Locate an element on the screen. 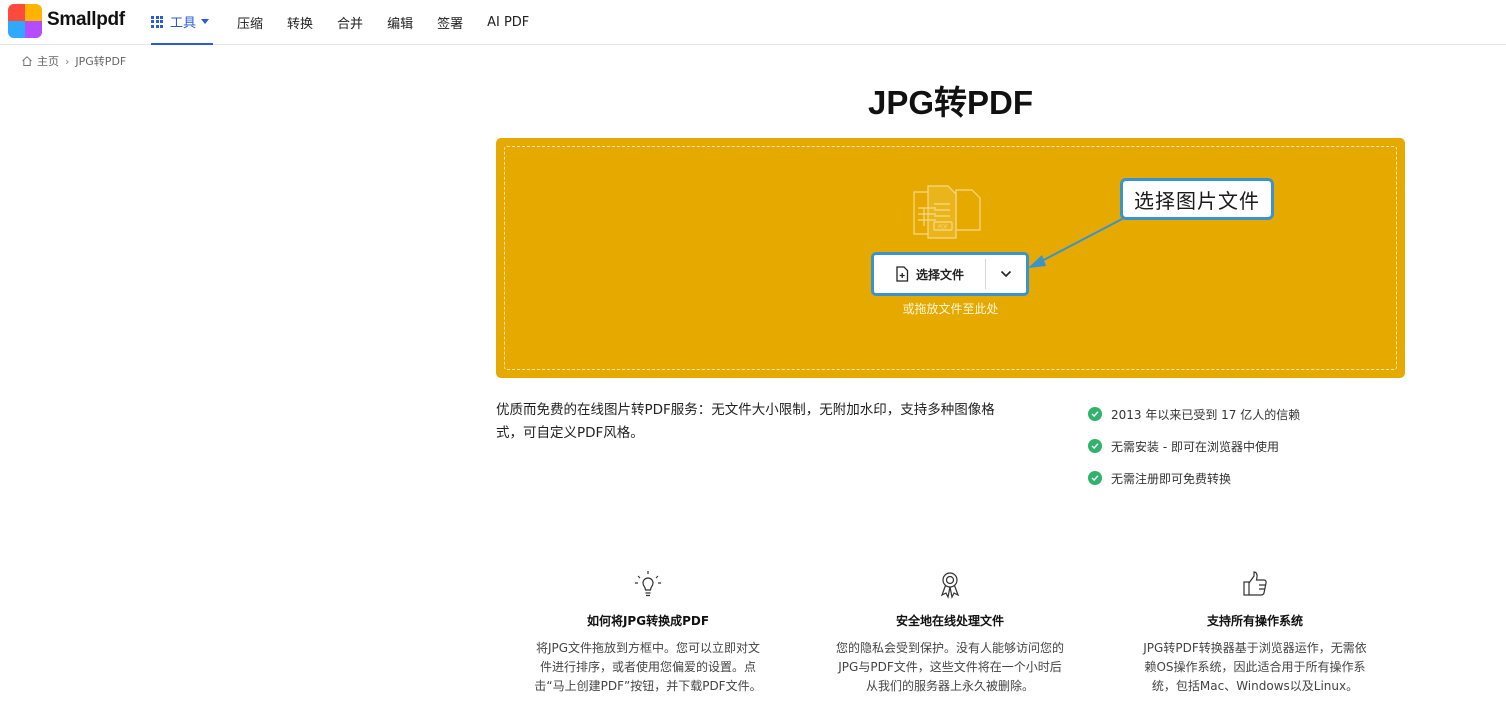  feature-title: 安全地在线处理文件 is located at coordinates (949, 621).